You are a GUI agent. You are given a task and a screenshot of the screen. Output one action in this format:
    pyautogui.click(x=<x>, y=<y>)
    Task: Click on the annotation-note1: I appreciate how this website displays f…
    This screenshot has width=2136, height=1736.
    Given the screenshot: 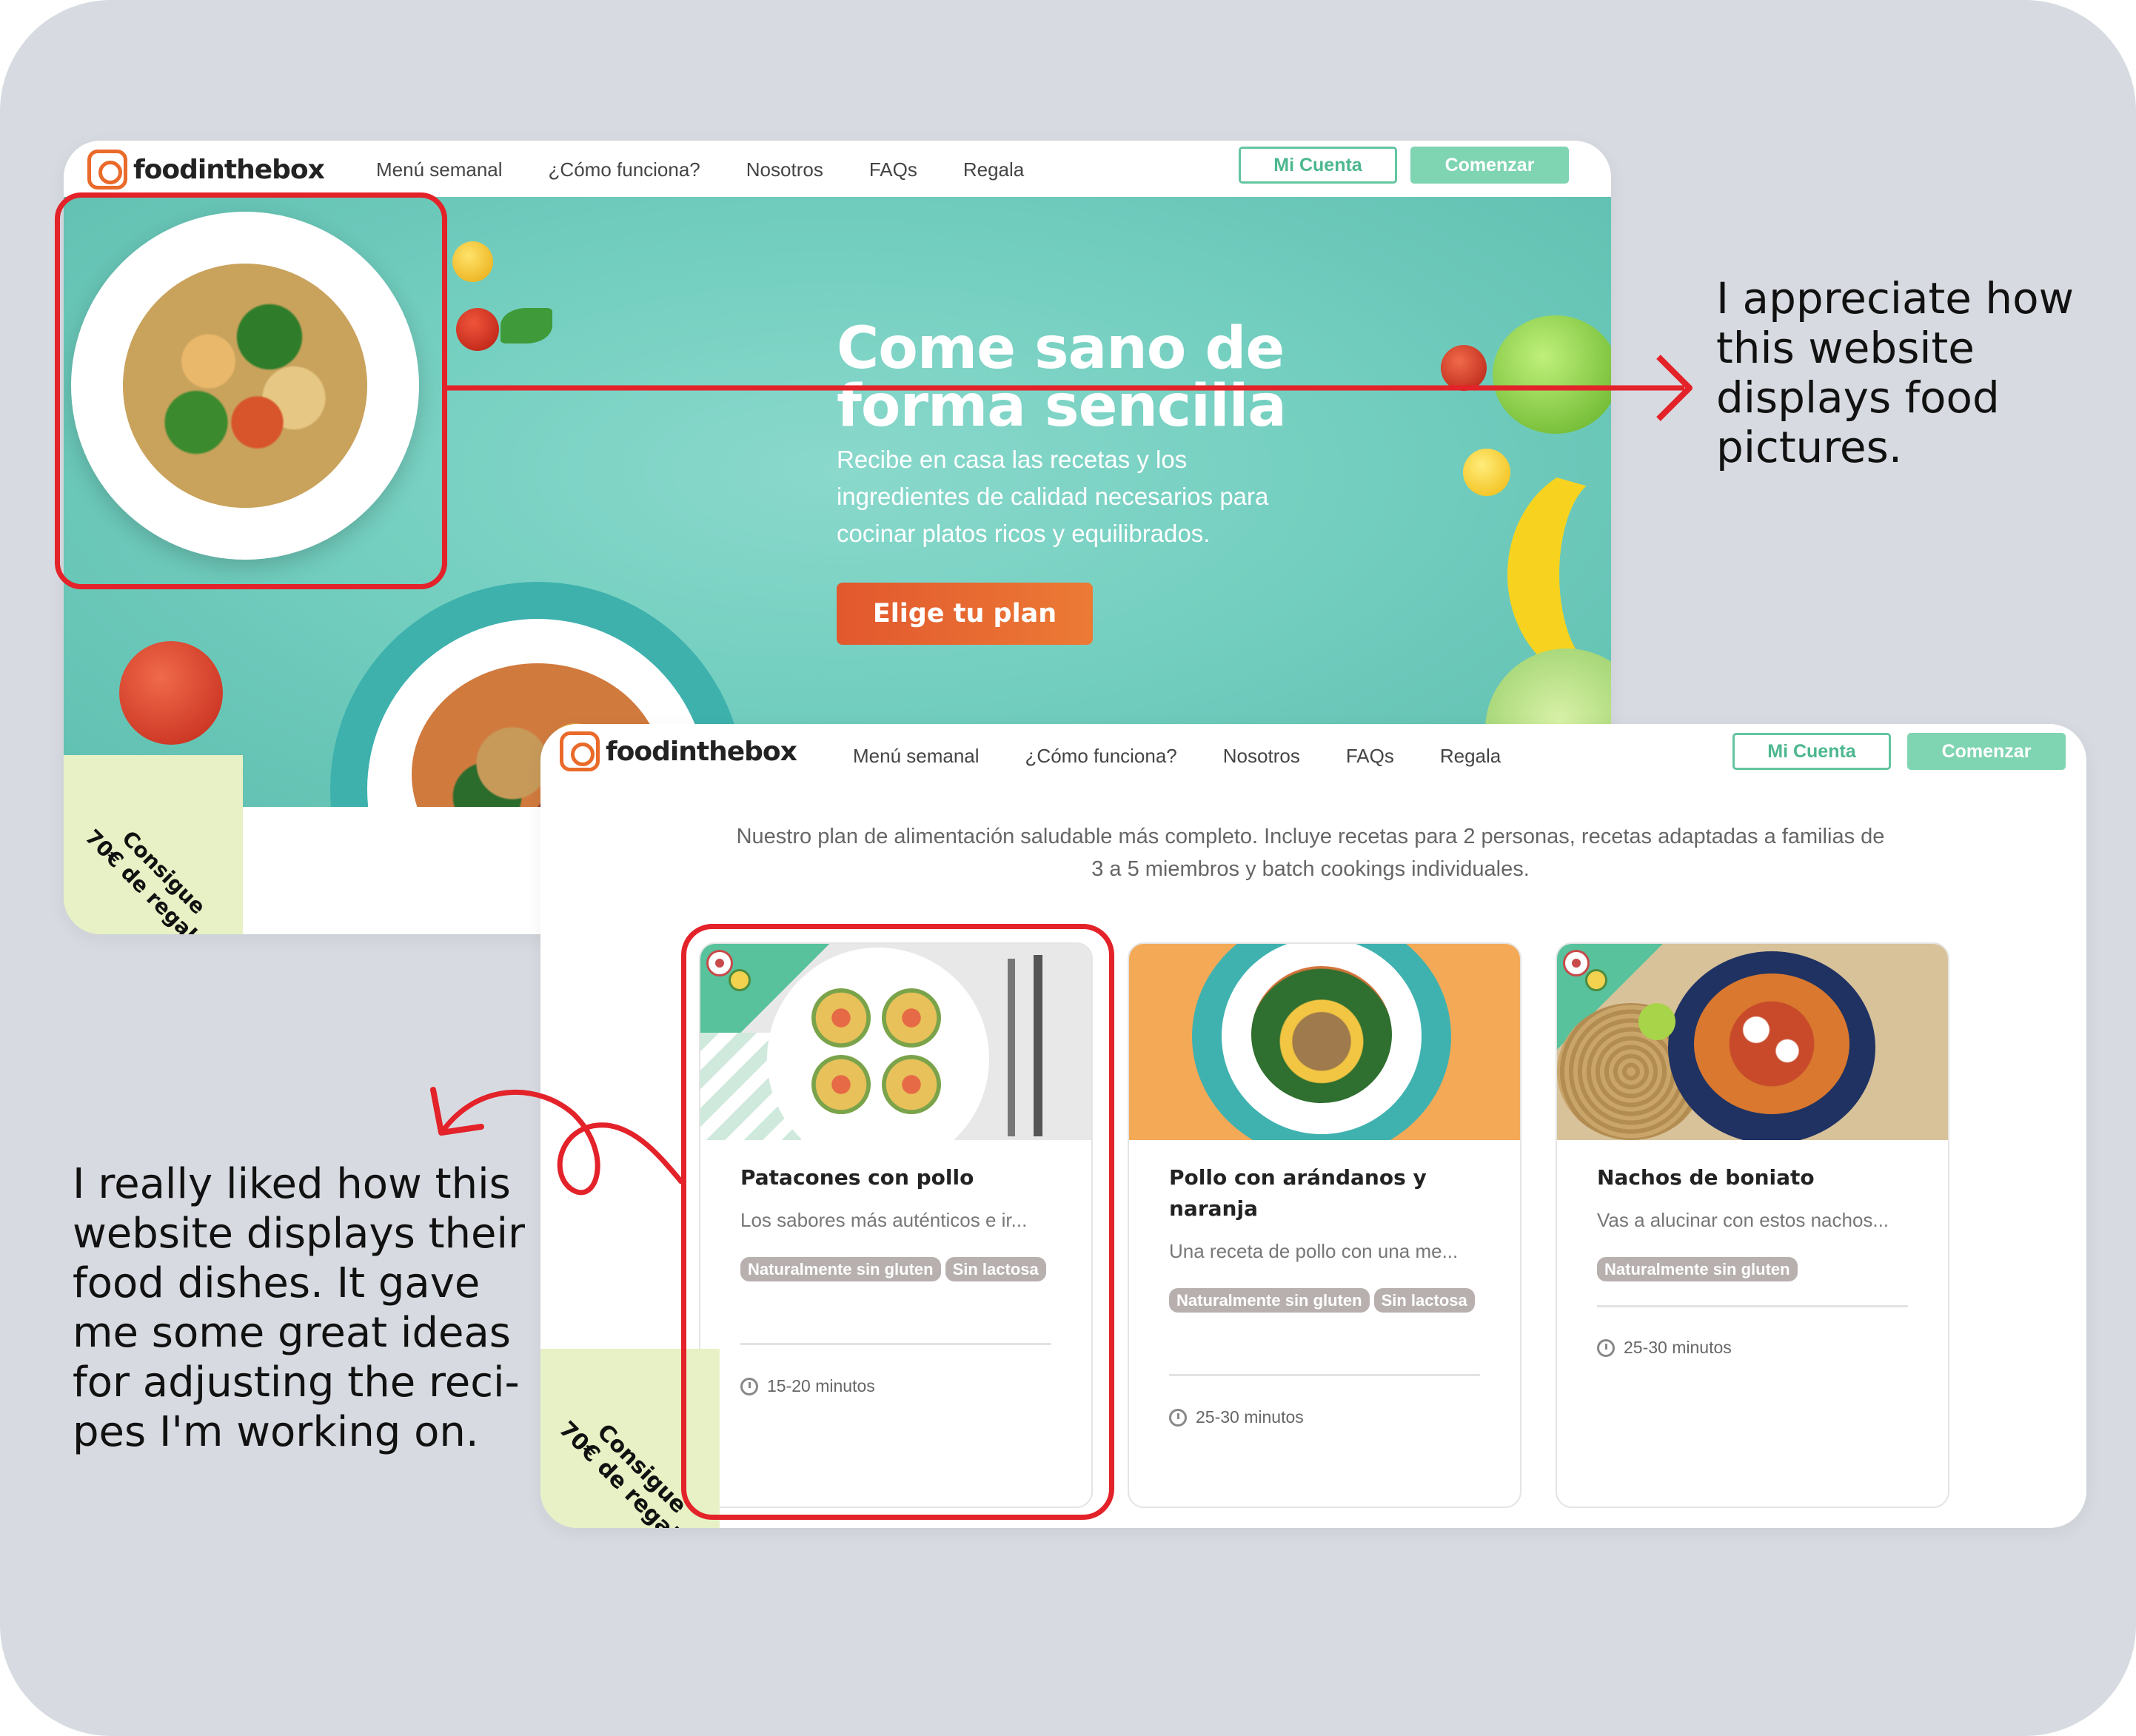 What is the action you would take?
    pyautogui.click(x=1896, y=372)
    